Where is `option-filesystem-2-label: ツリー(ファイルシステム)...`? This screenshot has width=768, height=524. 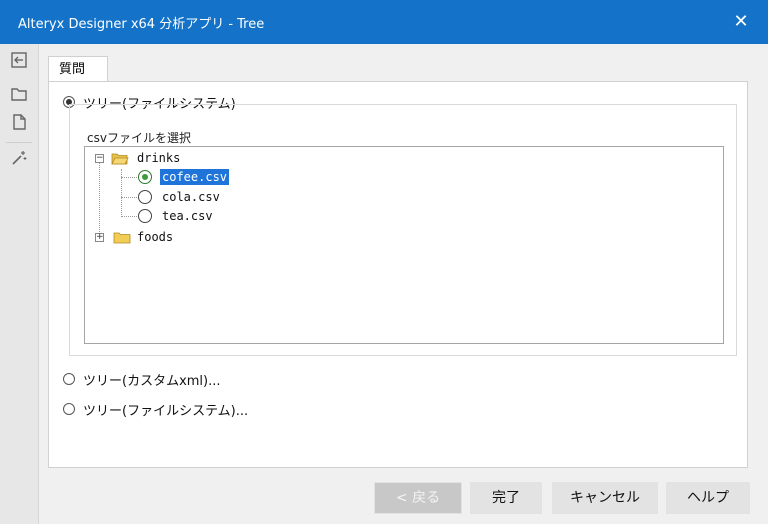
option-filesystem-2-label: ツリー(ファイルシステム)... is located at coordinates (165, 409).